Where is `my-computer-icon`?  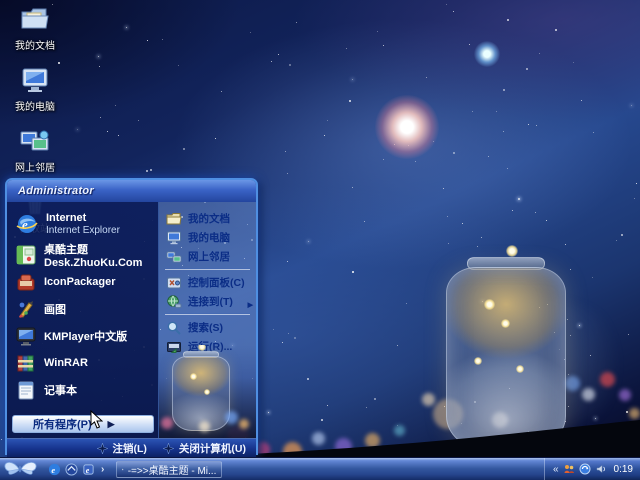
my-computer-icon is located at coordinates (174, 237).